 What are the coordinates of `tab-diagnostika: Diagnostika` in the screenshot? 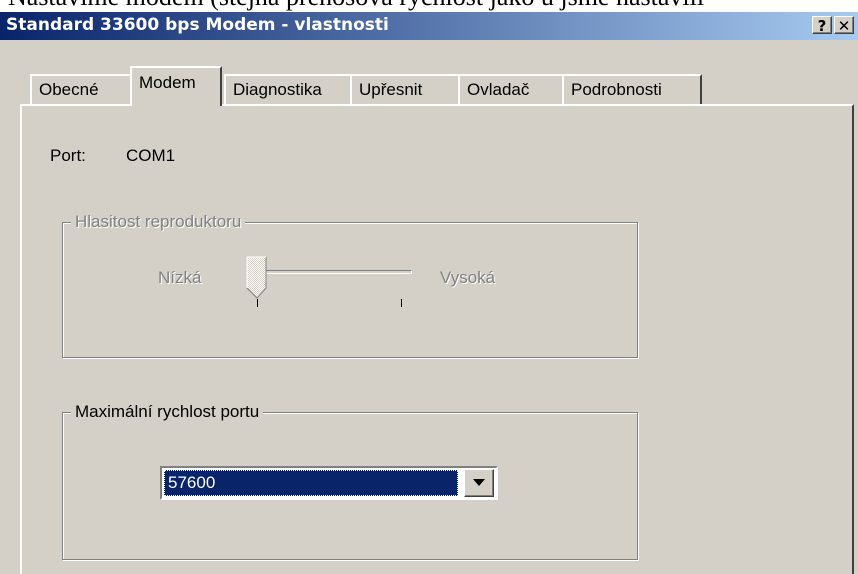 It's located at (288, 89).